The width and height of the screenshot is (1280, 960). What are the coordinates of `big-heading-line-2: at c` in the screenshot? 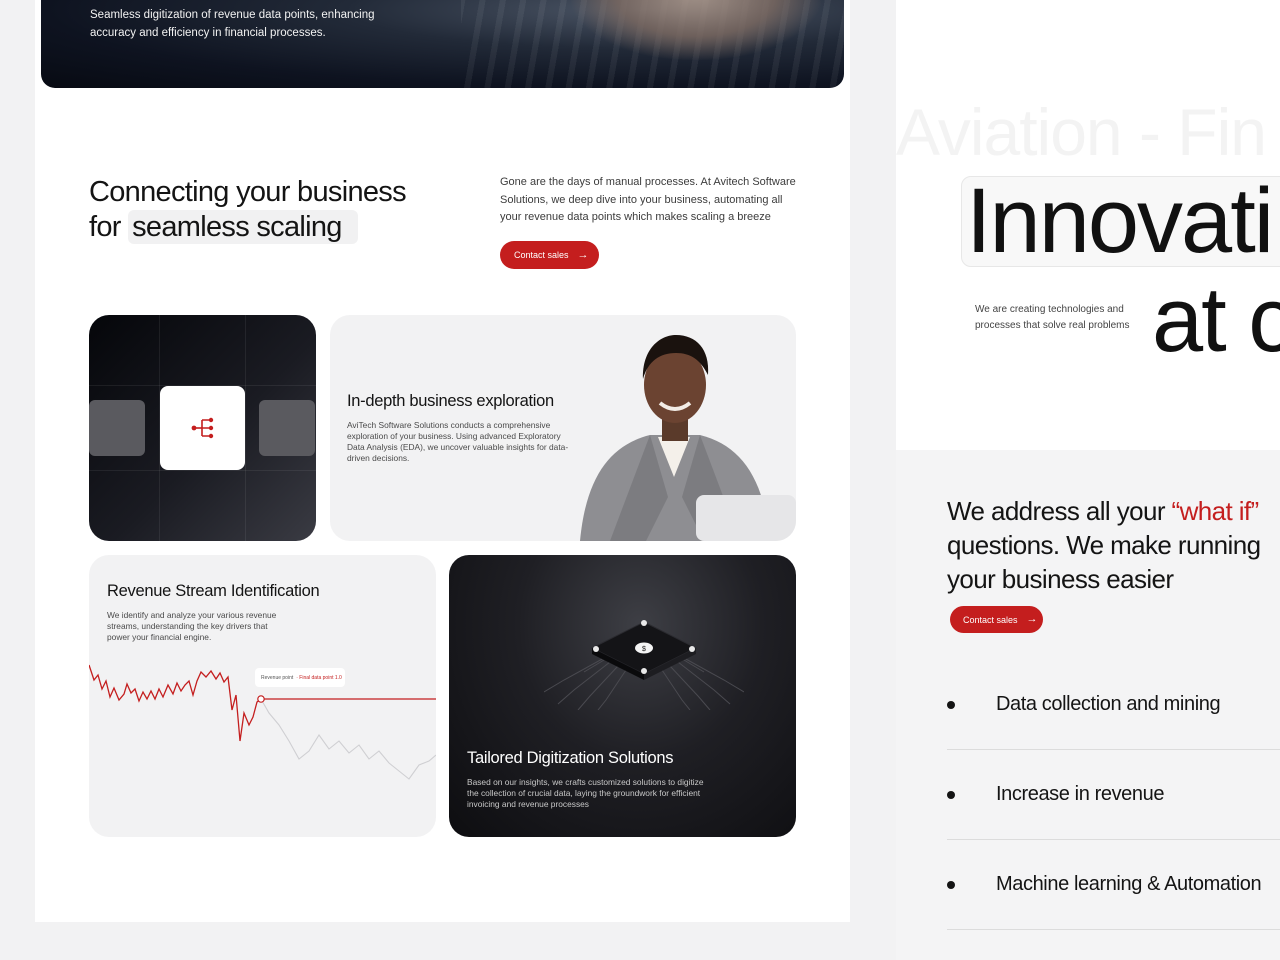 It's located at (1216, 320).